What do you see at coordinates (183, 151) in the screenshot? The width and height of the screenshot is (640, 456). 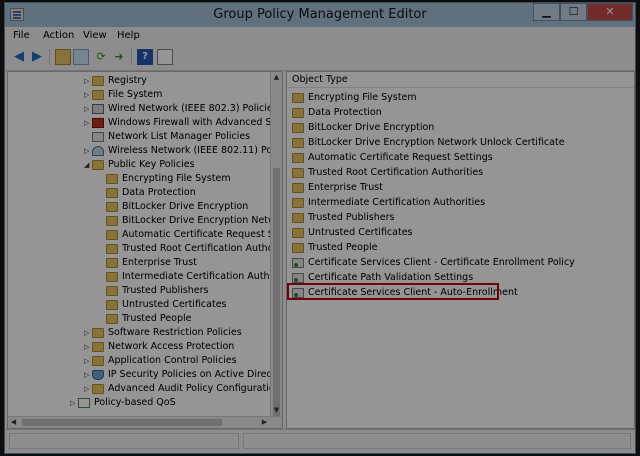 I see `tree-item: ▷ Wireless Network (IEEE 802.11) Policies` at bounding box center [183, 151].